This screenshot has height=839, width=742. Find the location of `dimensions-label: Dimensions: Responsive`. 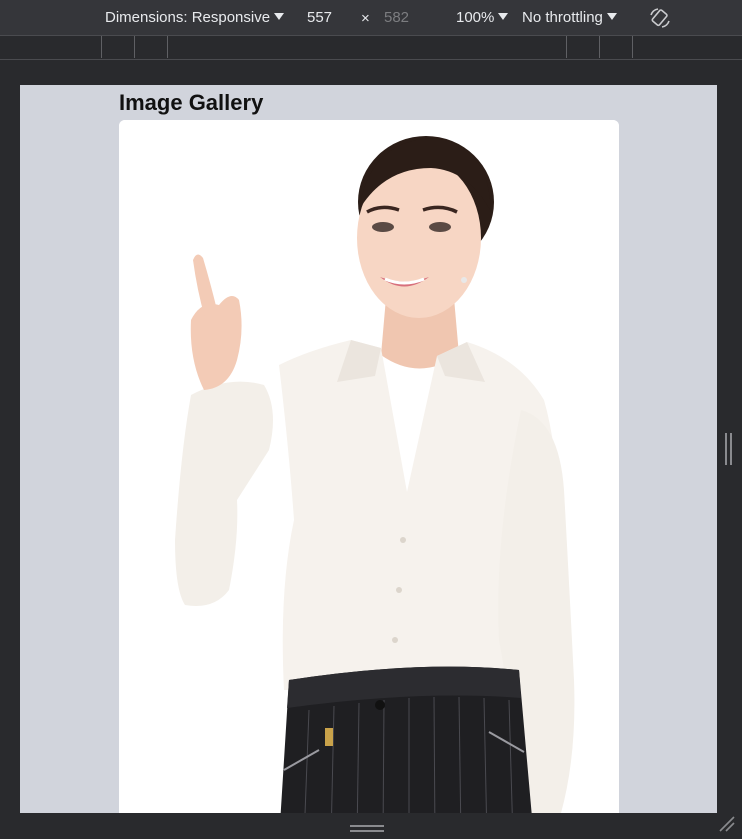

dimensions-label: Dimensions: Responsive is located at coordinates (188, 17).